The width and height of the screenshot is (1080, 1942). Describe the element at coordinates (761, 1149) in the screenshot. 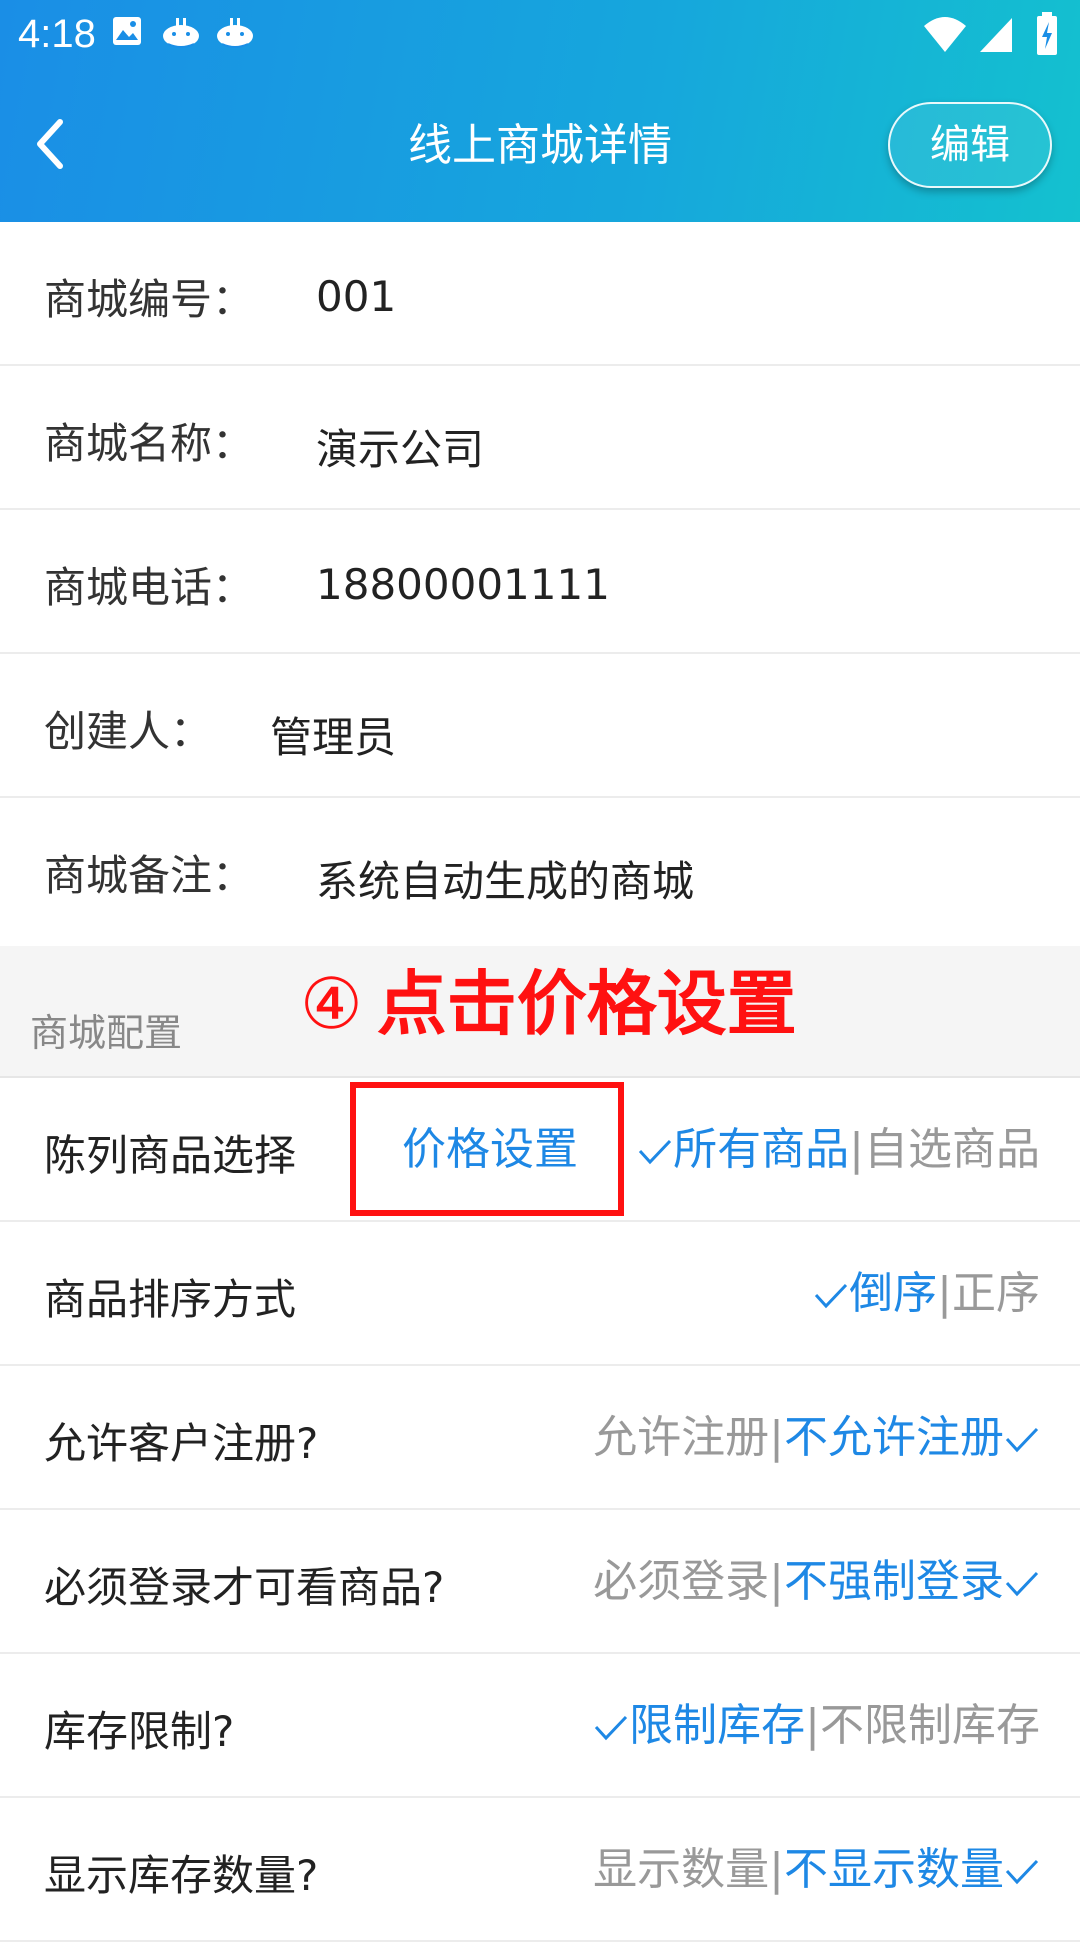

I see `option-all-goods: 所有商品` at that location.